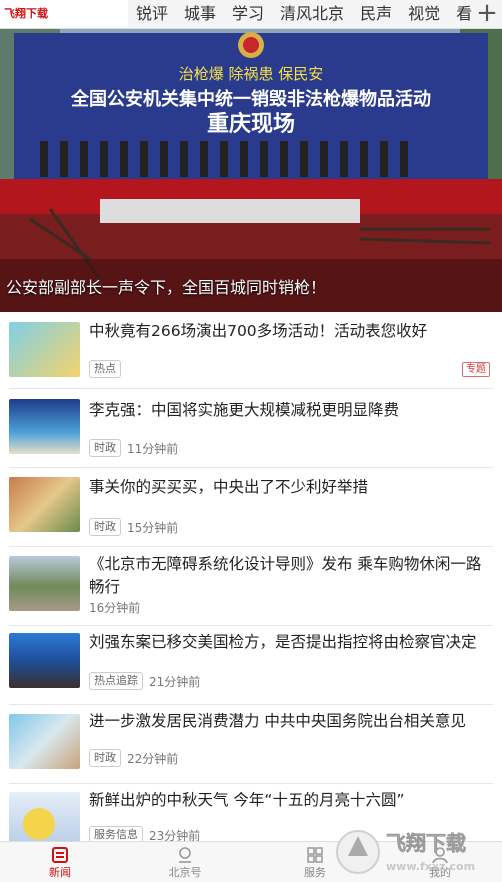 This screenshot has height=882, width=502. What do you see at coordinates (312, 14) in the screenshot?
I see `tab-qingfeng: 清风北京` at bounding box center [312, 14].